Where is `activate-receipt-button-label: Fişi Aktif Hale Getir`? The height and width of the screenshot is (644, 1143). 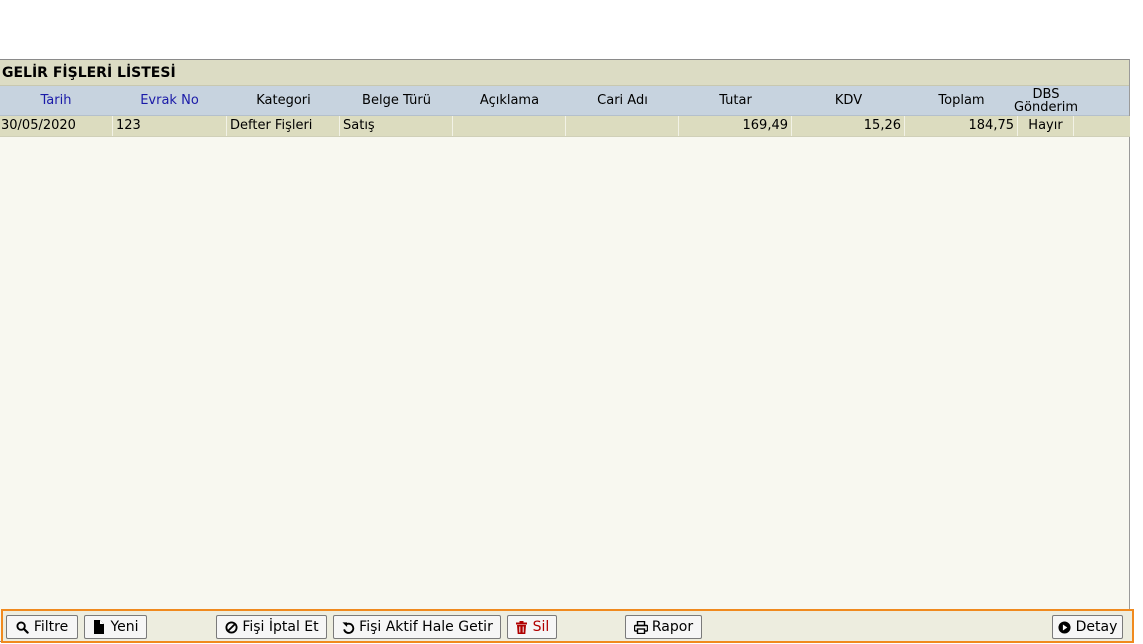 activate-receipt-button-label: Fişi Aktif Hale Getir is located at coordinates (426, 627).